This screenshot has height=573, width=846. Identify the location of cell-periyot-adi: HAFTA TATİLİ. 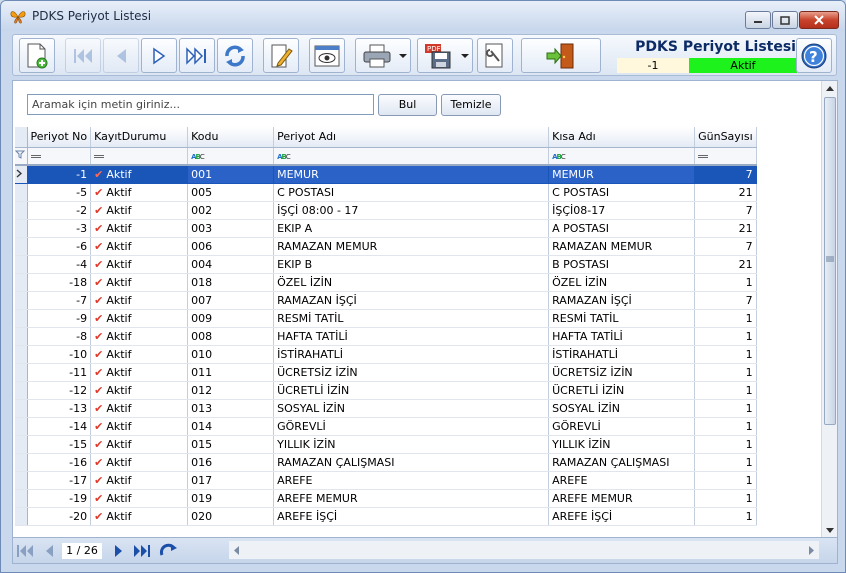
(411, 336).